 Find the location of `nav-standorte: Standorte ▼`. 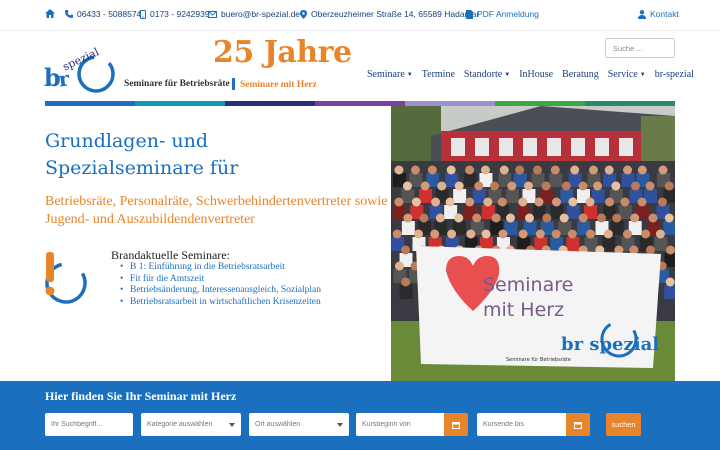

nav-standorte: Standorte ▼ is located at coordinates (487, 74).